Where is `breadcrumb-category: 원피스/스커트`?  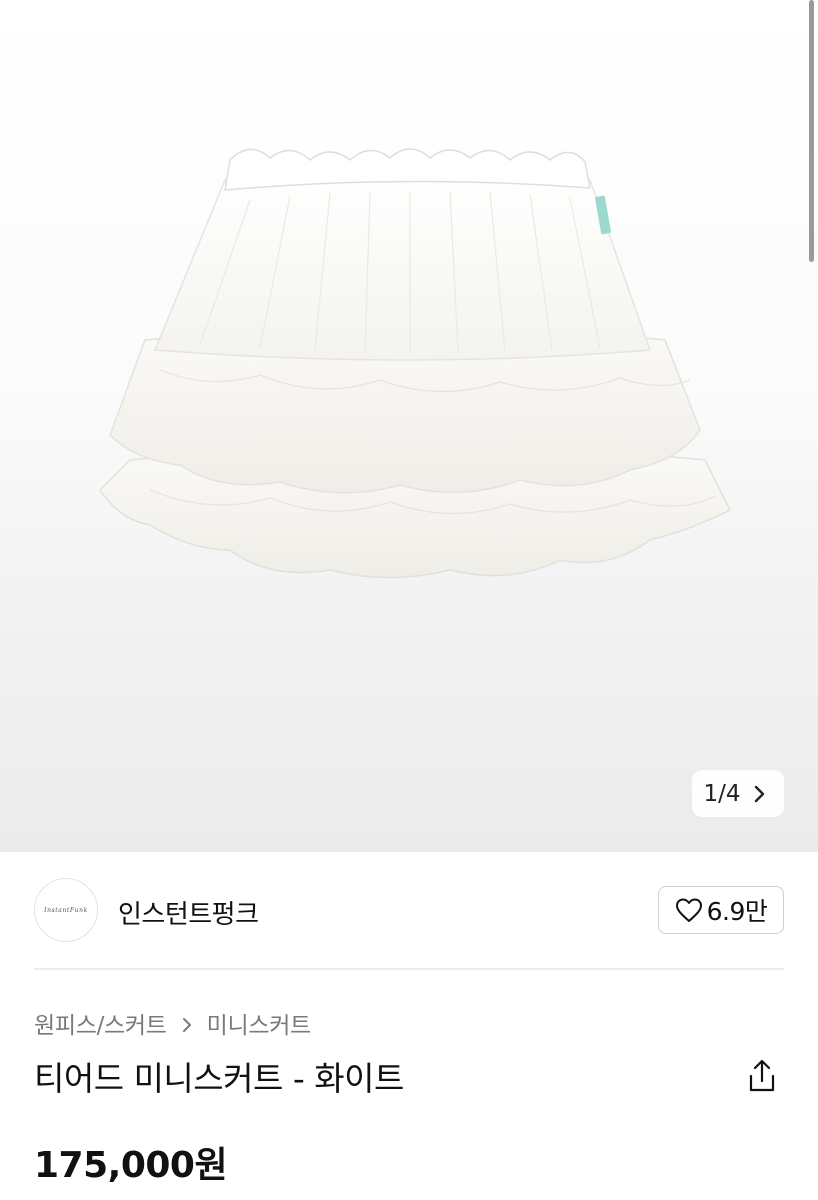
breadcrumb-category: 원피스/스커트 is located at coordinates (100, 1023).